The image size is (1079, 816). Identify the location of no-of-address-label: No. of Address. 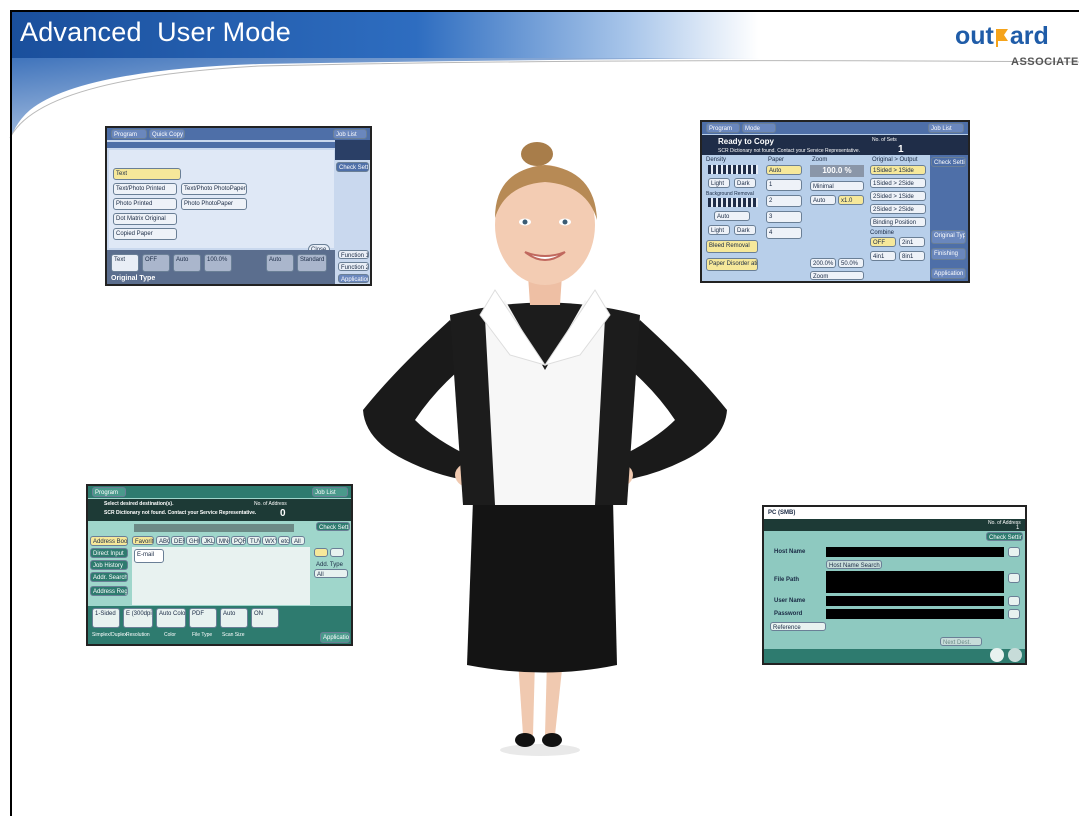
(270, 504).